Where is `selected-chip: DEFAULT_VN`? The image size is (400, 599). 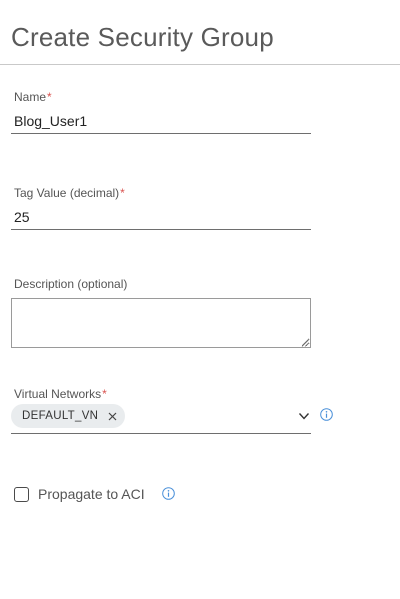
selected-chip: DEFAULT_VN is located at coordinates (68, 416).